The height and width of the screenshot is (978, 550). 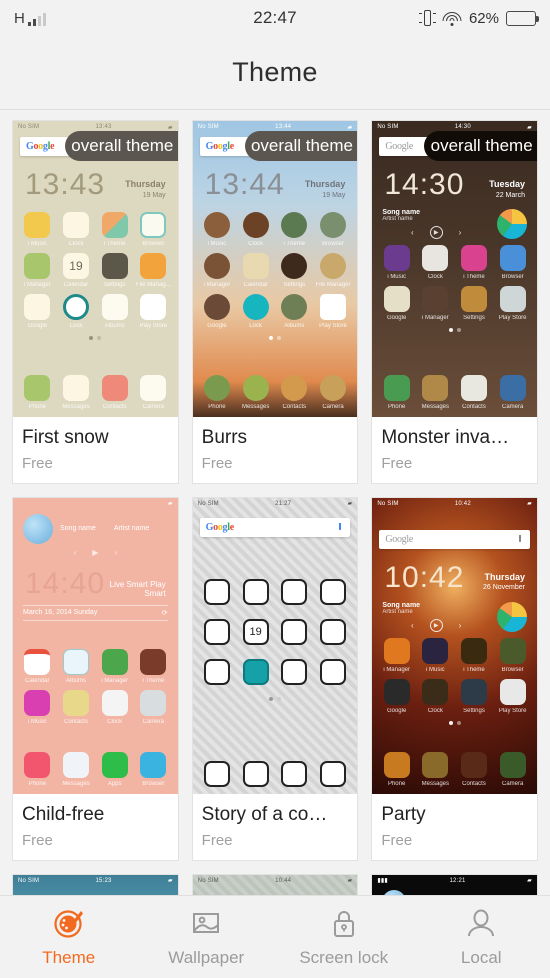 I want to click on play-icon: ▶, so click(x=436, y=625).